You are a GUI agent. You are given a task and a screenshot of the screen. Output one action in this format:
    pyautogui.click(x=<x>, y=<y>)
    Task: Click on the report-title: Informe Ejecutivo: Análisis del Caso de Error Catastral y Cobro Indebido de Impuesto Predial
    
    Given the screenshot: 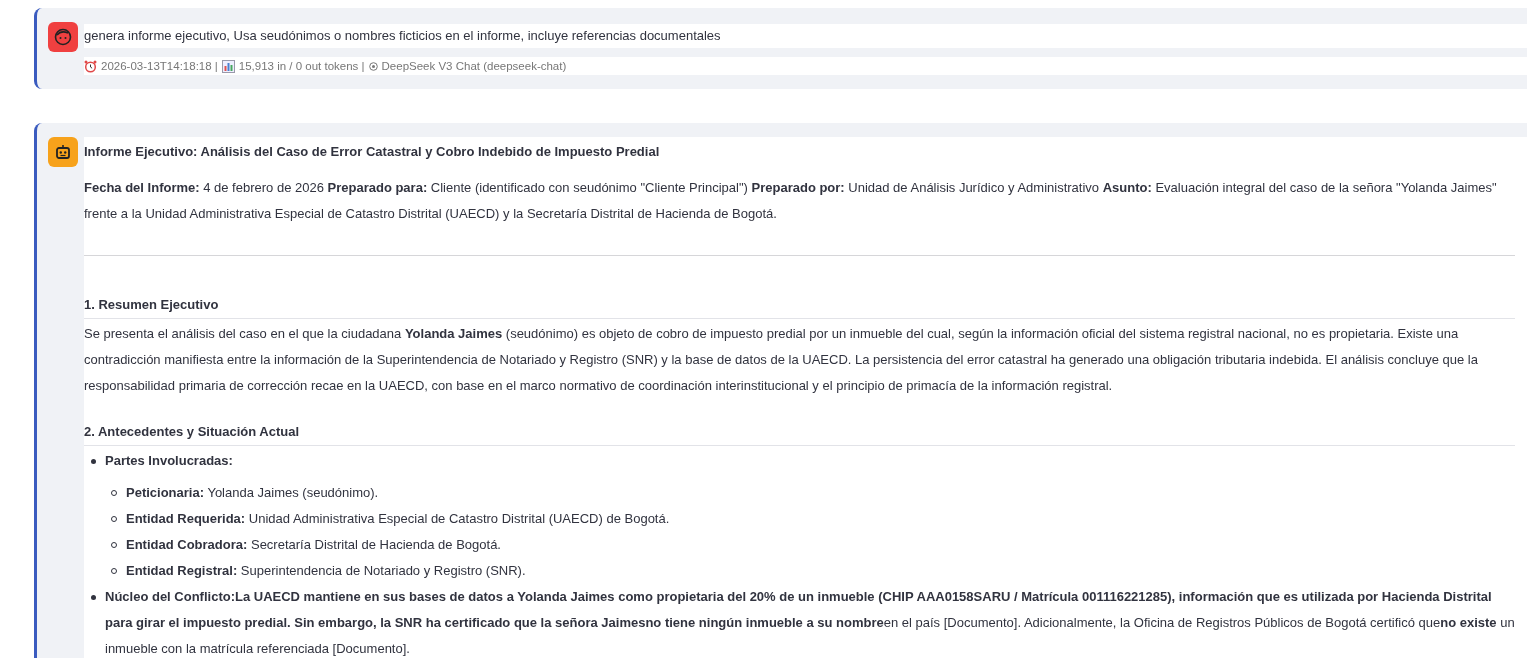 What is the action you would take?
    pyautogui.click(x=372, y=152)
    